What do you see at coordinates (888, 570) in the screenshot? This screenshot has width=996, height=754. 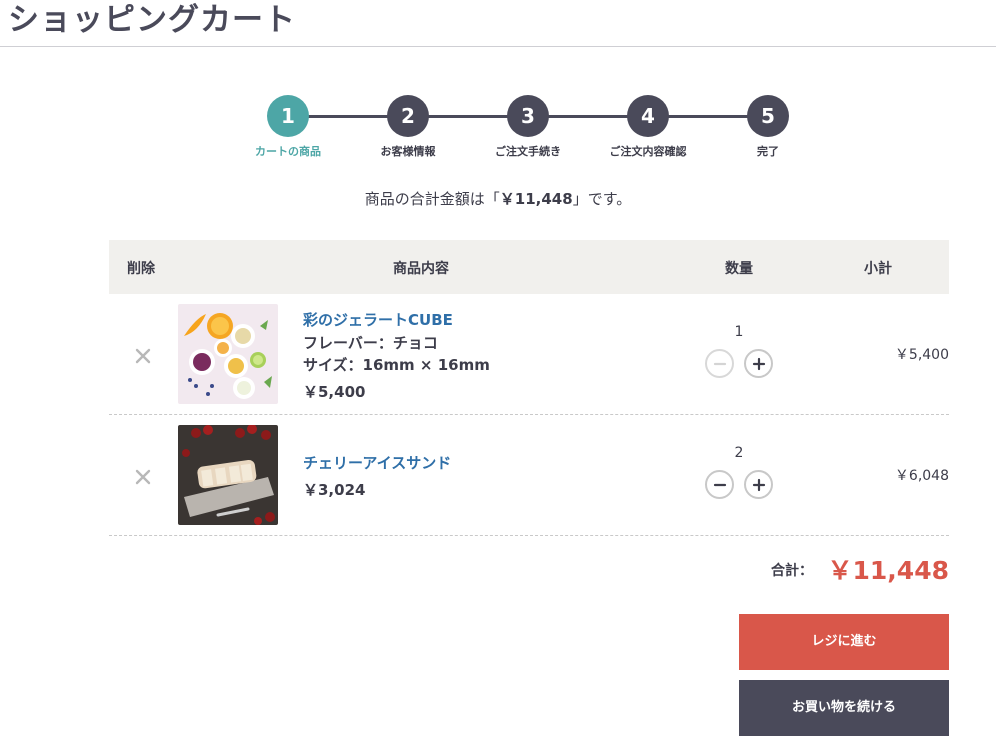 I see `grand-total-value: ￥11,448` at bounding box center [888, 570].